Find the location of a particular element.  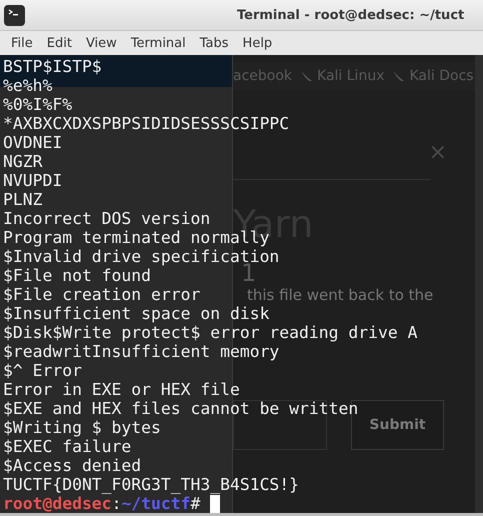

terminal-line: *AXBXCXDXSPBPSIDIDSESSSCSIPPC is located at coordinates (146, 123).